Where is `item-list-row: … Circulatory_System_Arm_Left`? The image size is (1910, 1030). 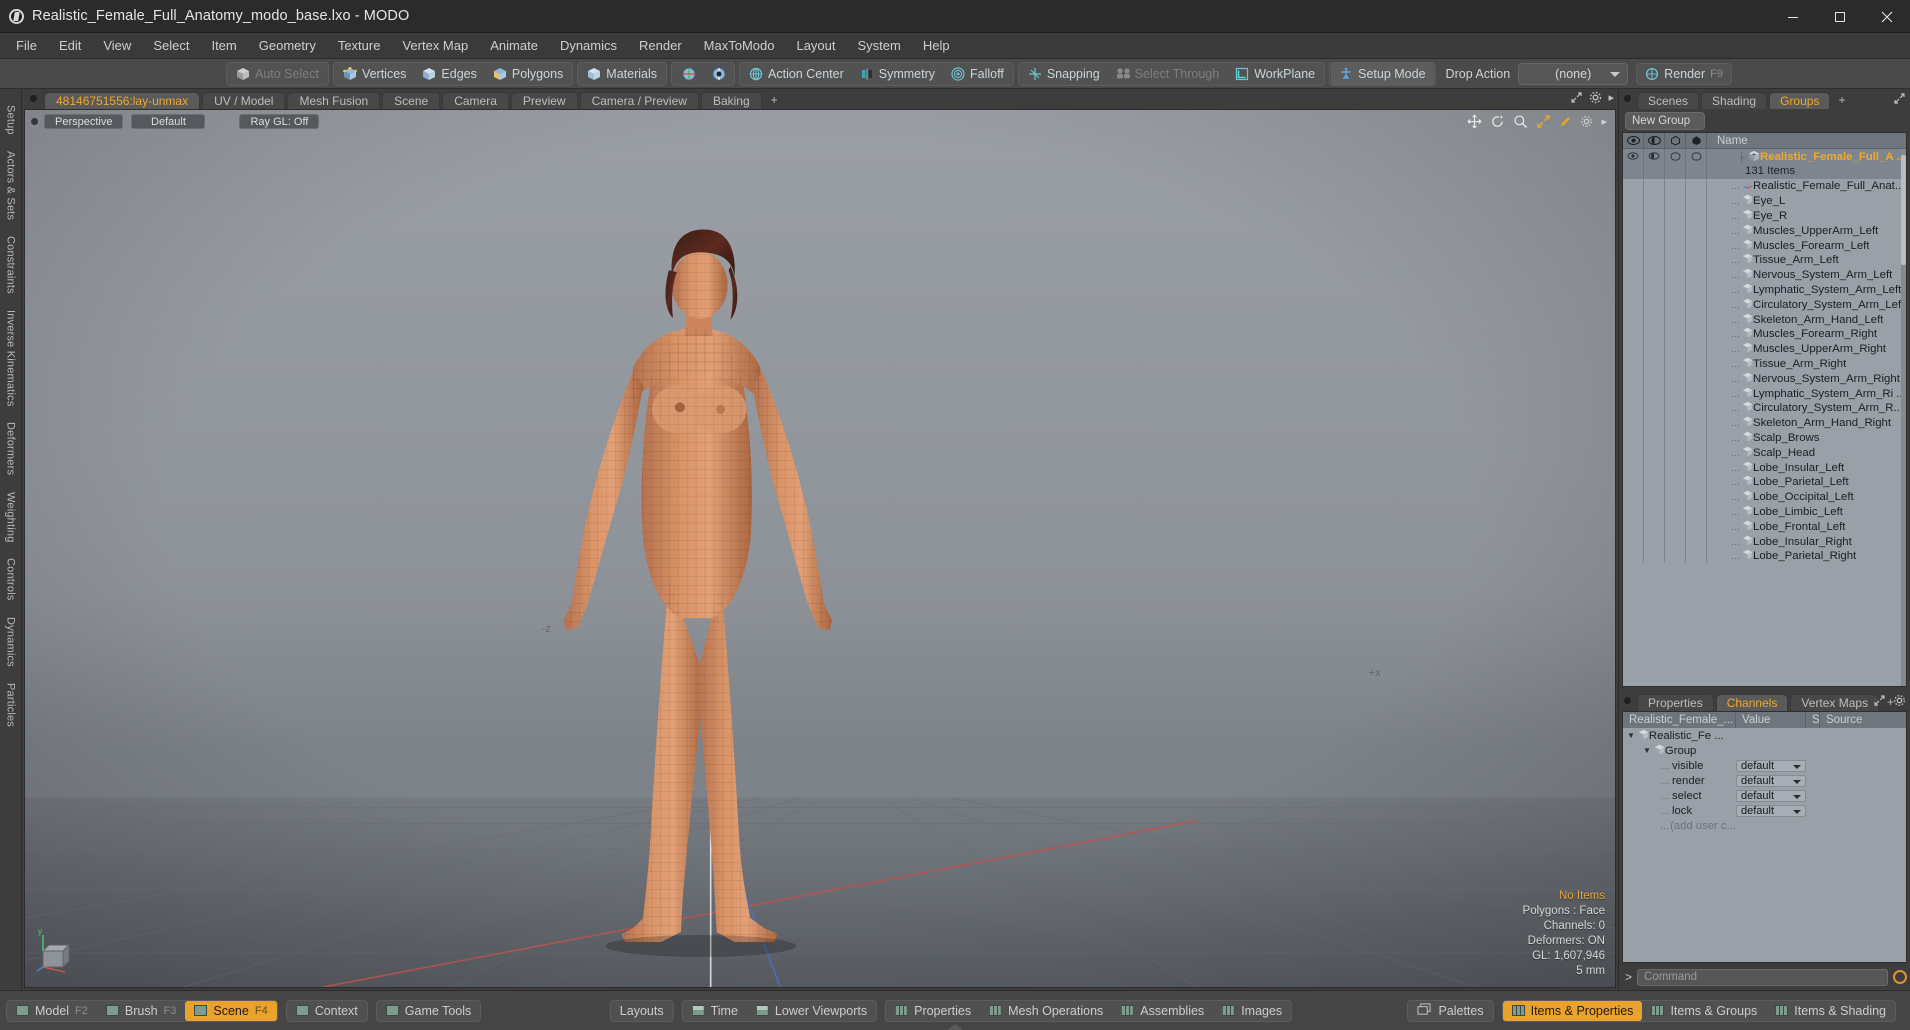
item-list-row: … Circulatory_System_Arm_Left is located at coordinates (1764, 304).